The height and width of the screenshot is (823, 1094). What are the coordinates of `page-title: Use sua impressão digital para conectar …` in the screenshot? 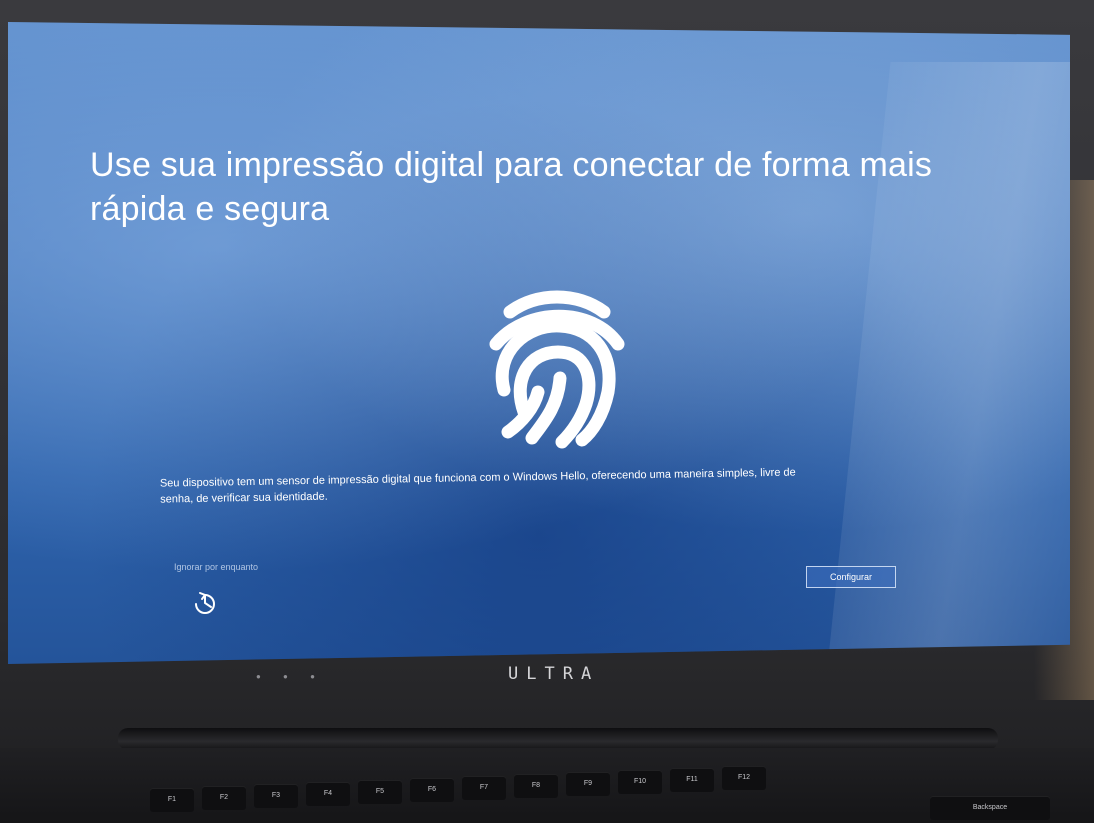 It's located at (511, 187).